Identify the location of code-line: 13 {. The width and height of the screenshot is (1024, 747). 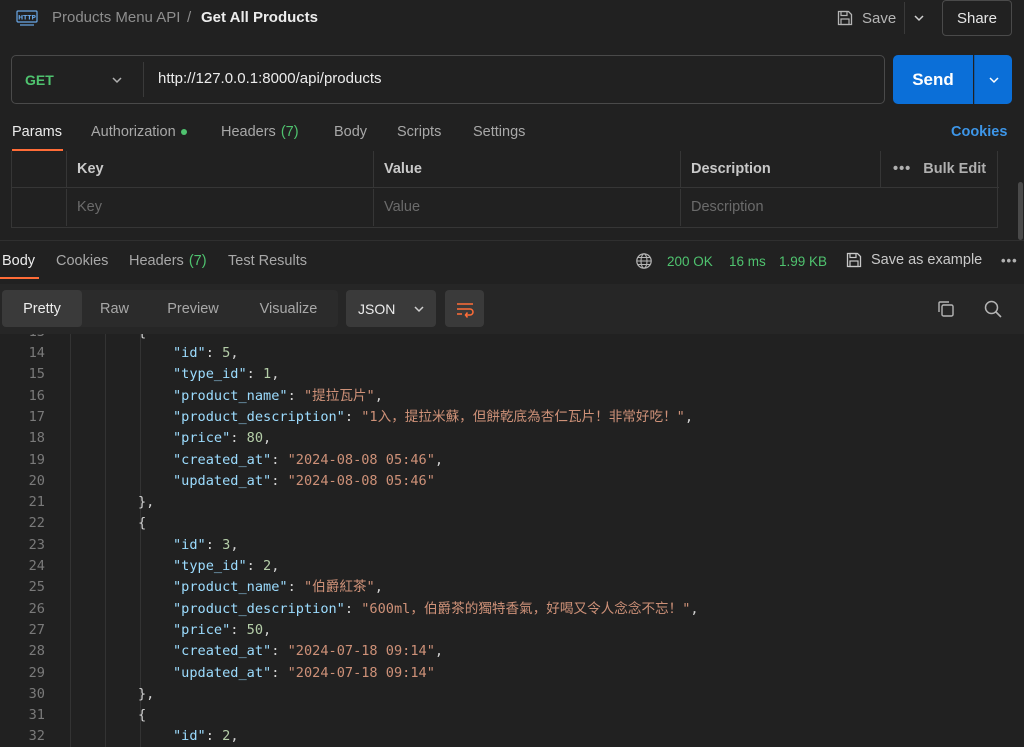
(512, 338).